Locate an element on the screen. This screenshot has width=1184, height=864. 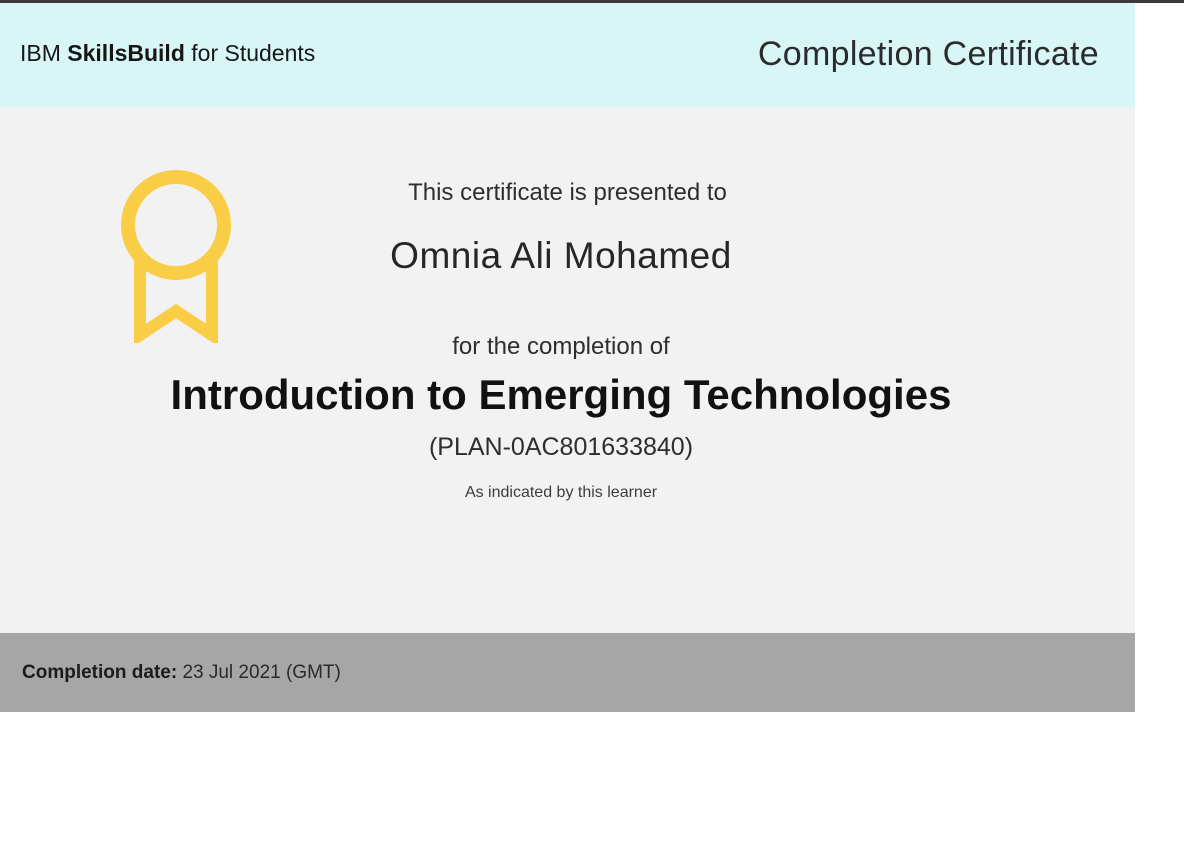
brand-prefix: IBM is located at coordinates (44, 53).